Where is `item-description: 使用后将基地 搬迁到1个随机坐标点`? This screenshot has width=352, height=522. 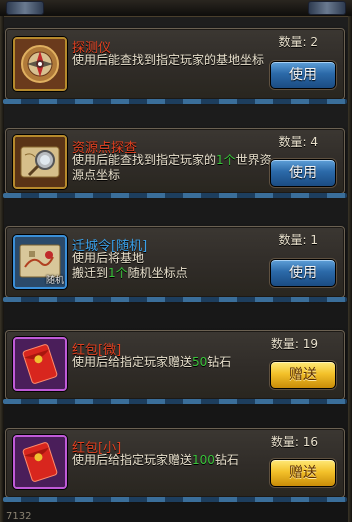
item-description: 使用后将基地 搬迁到1个随机坐标点 is located at coordinates (130, 265).